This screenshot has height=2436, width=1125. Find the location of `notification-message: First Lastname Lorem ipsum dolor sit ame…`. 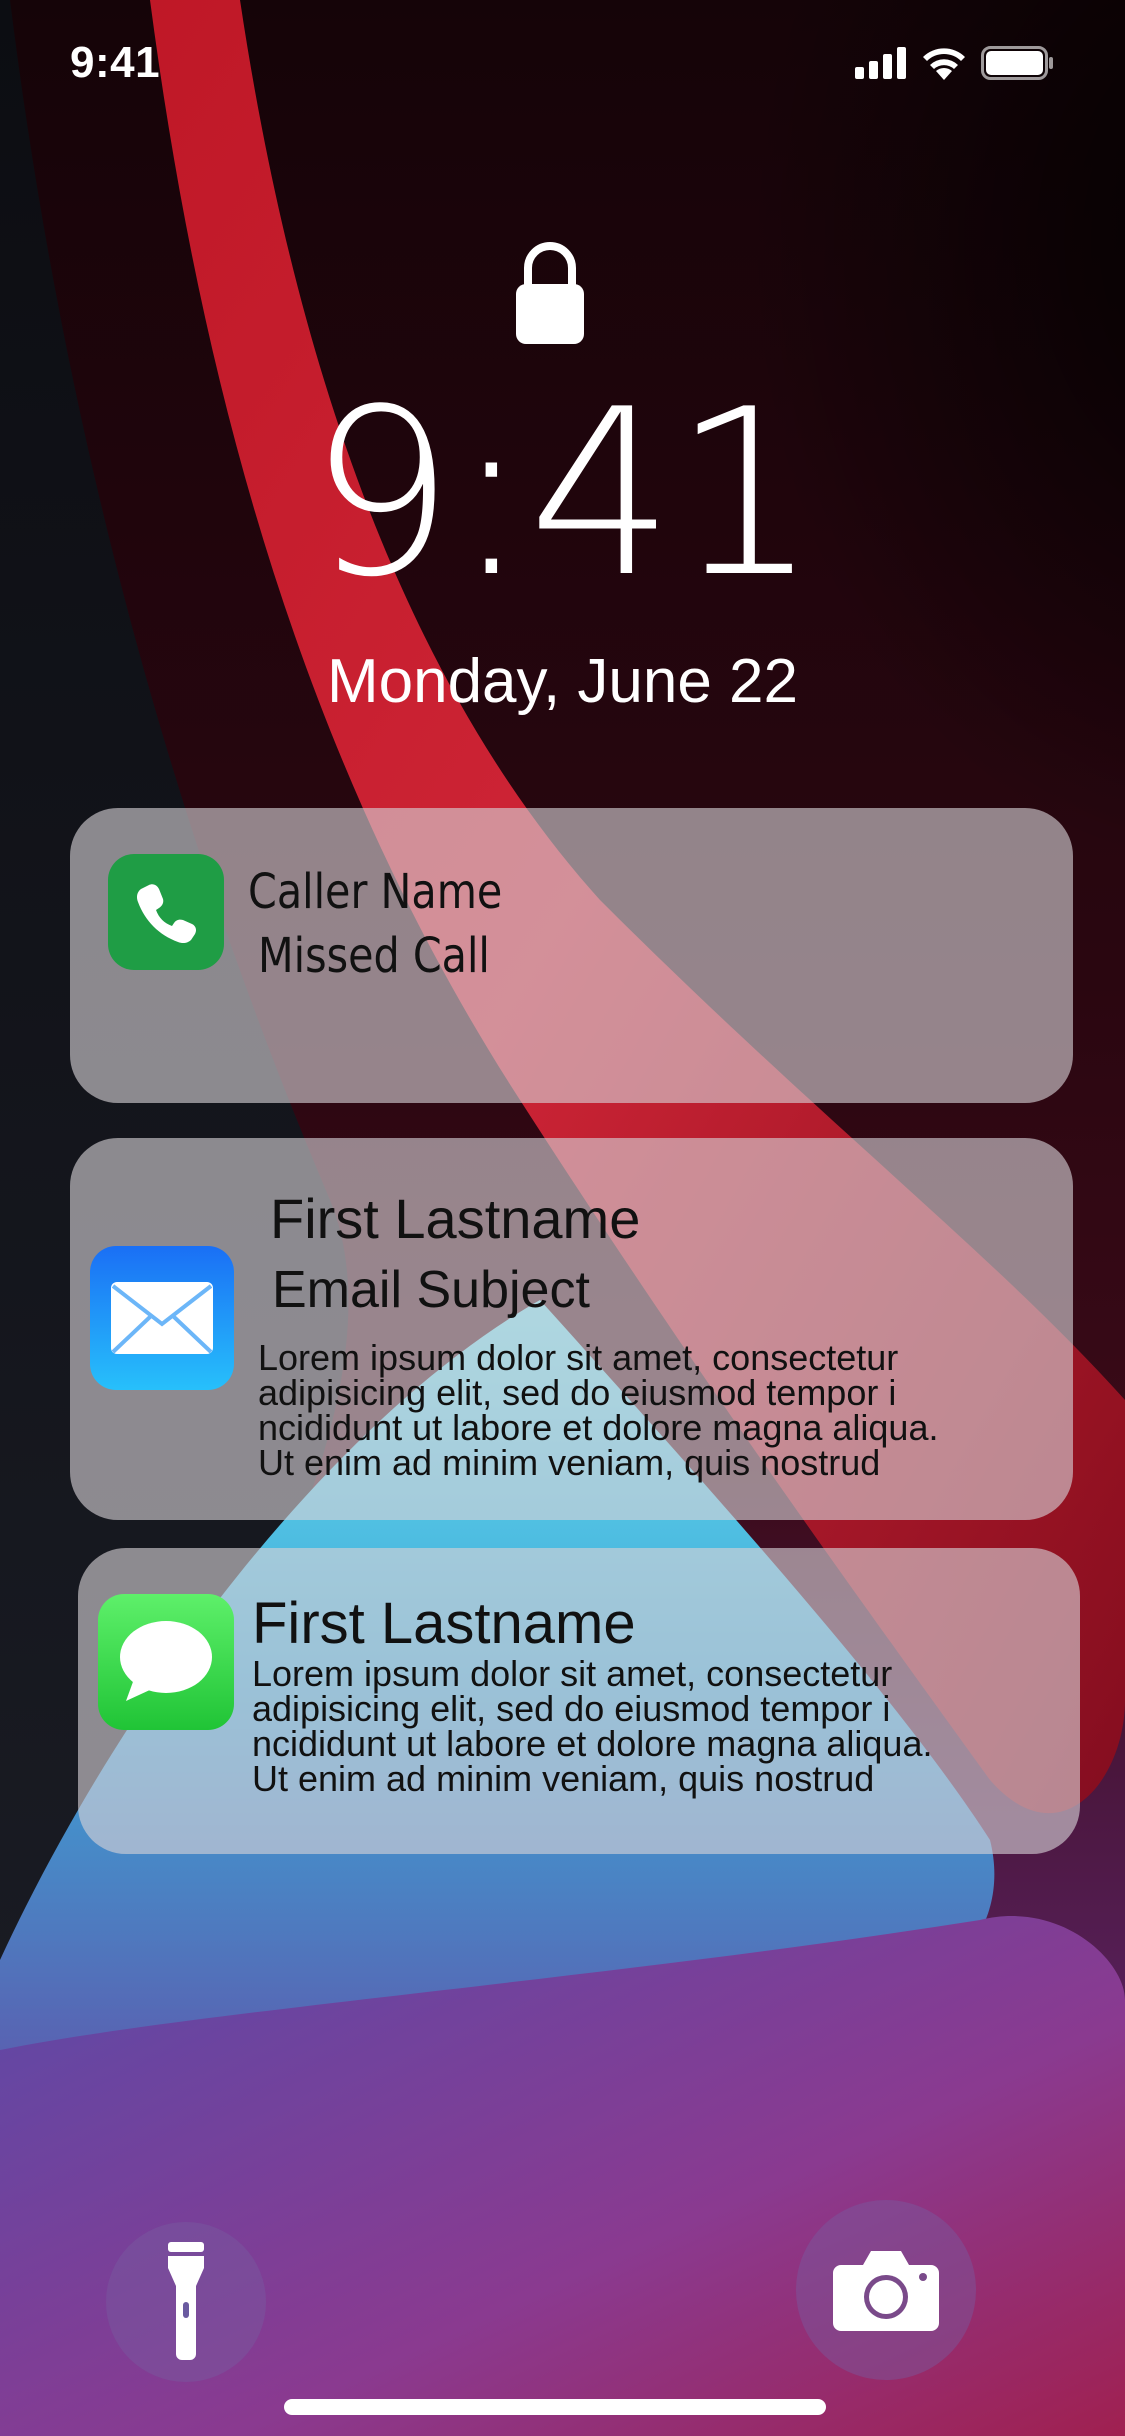

notification-message: First Lastname Lorem ipsum dolor sit ame… is located at coordinates (579, 1701).